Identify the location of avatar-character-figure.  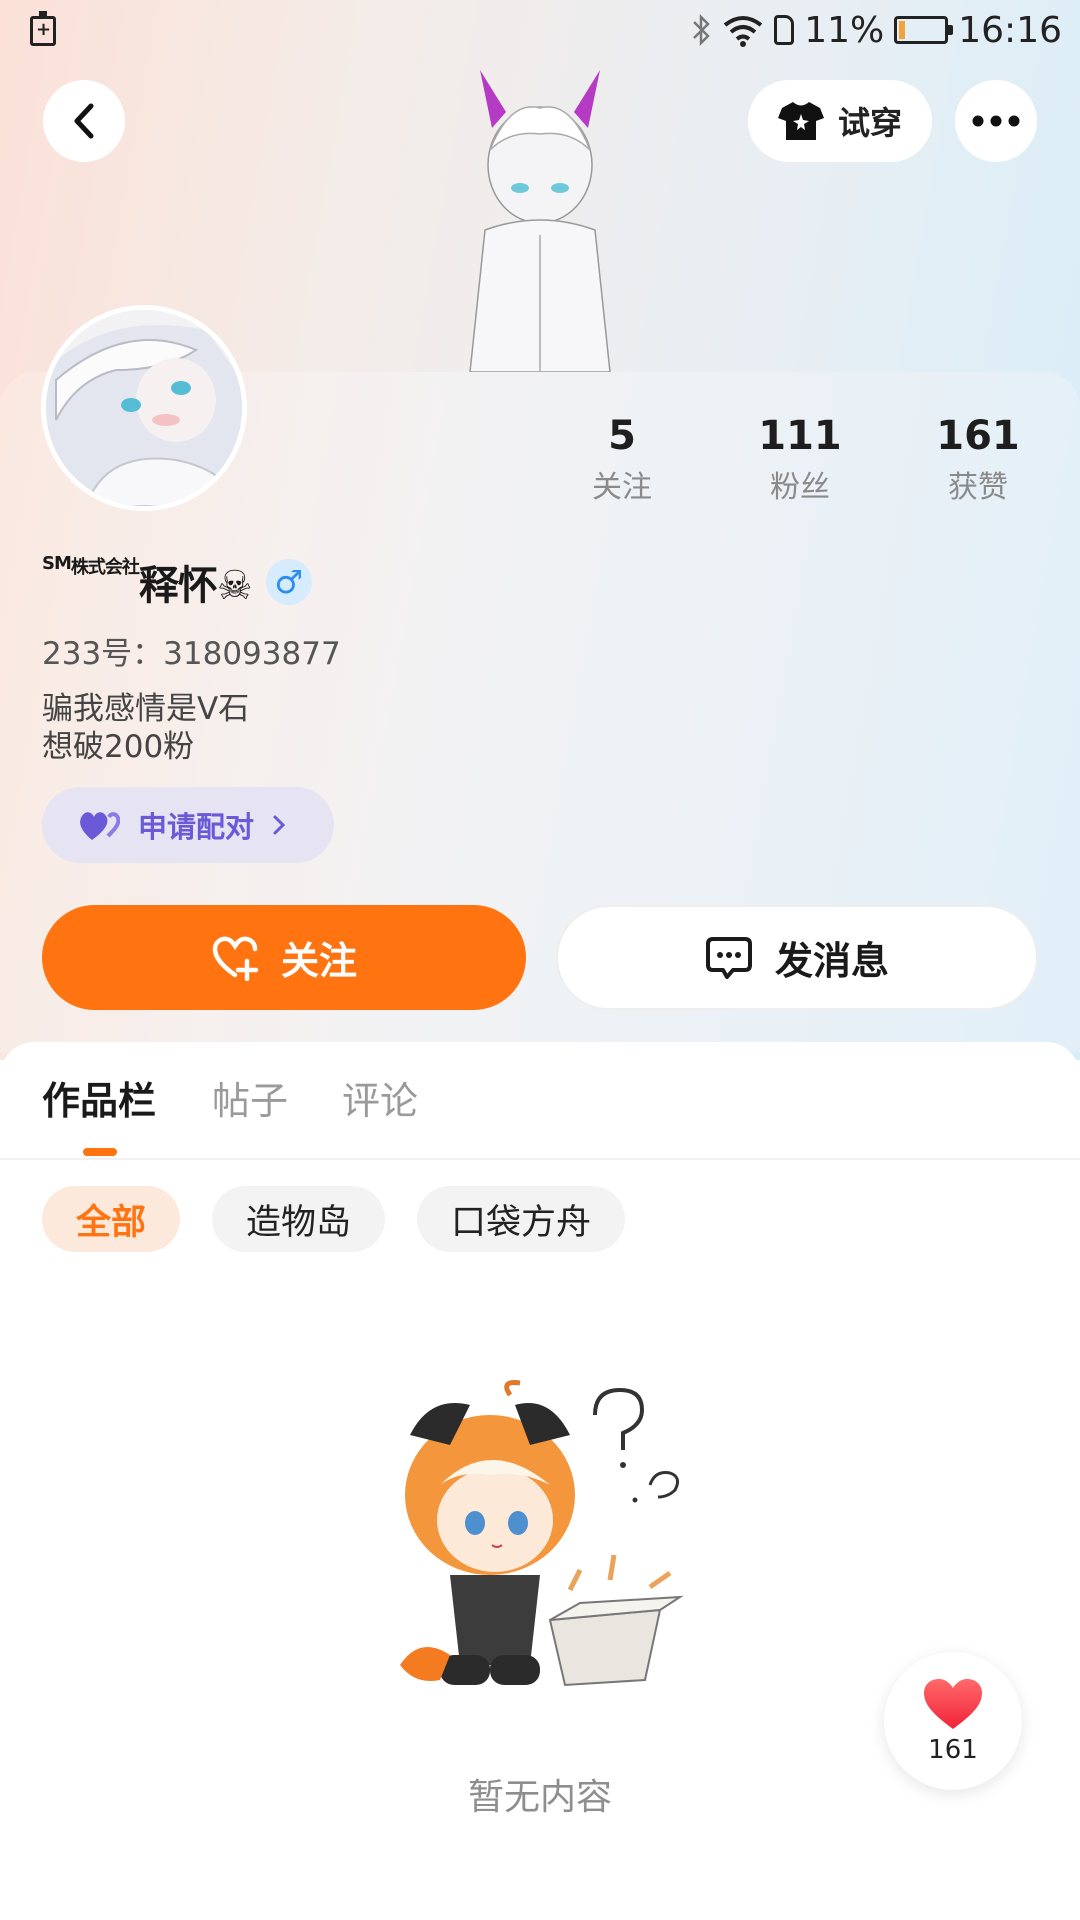
(540, 221).